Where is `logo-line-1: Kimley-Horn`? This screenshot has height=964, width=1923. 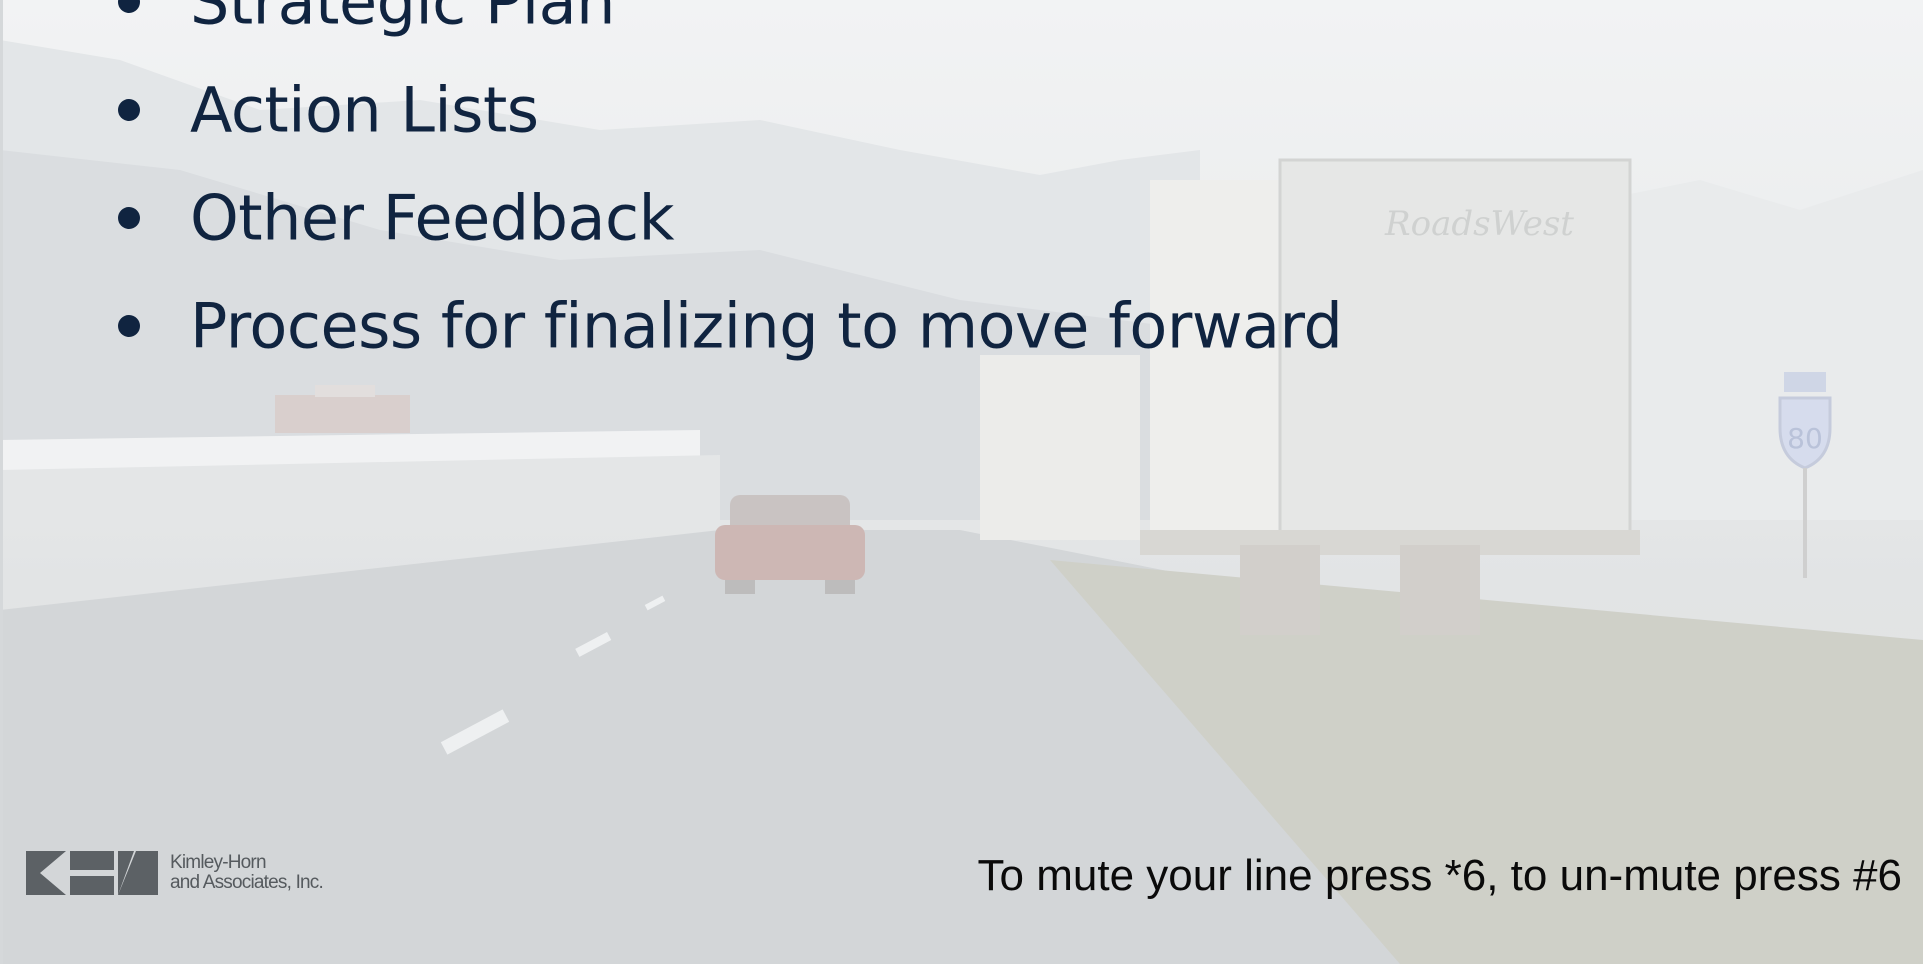 logo-line-1: Kimley-Horn is located at coordinates (218, 862).